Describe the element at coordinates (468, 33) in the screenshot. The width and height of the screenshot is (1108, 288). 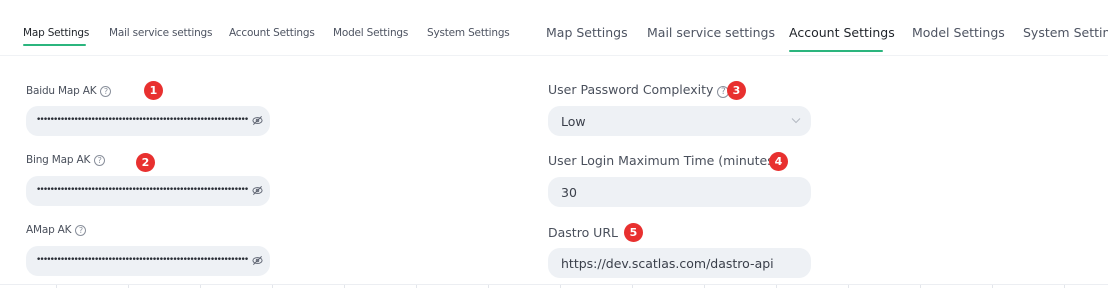
I see `tab-system-settings: System Settings` at that location.